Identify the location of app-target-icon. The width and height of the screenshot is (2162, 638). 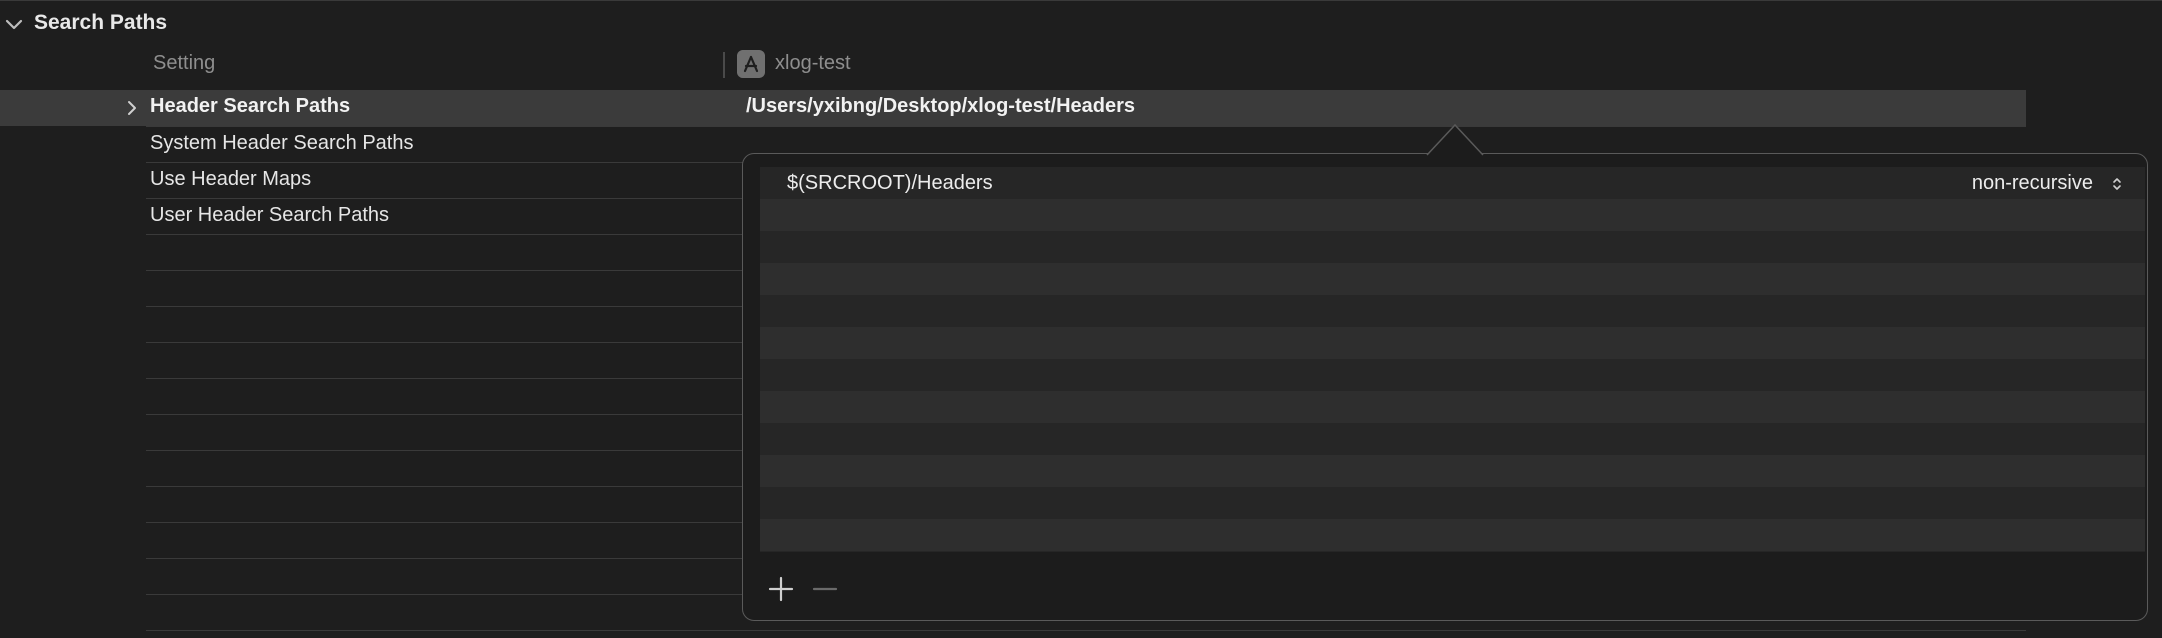
(751, 64).